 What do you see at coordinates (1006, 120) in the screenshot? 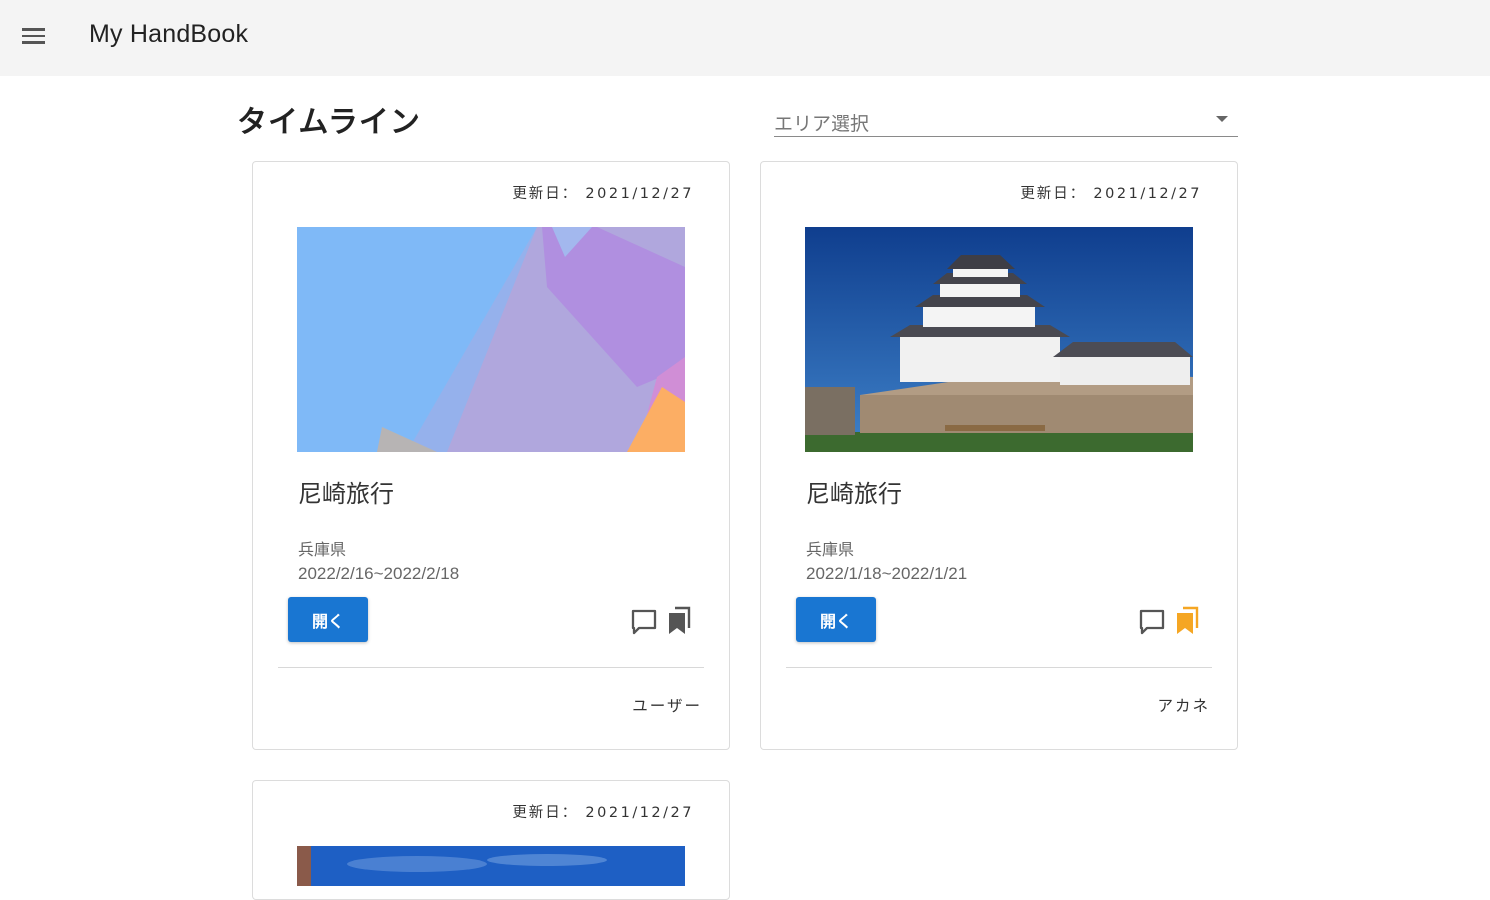
I see `area-select-dropdown: エリア選択` at bounding box center [1006, 120].